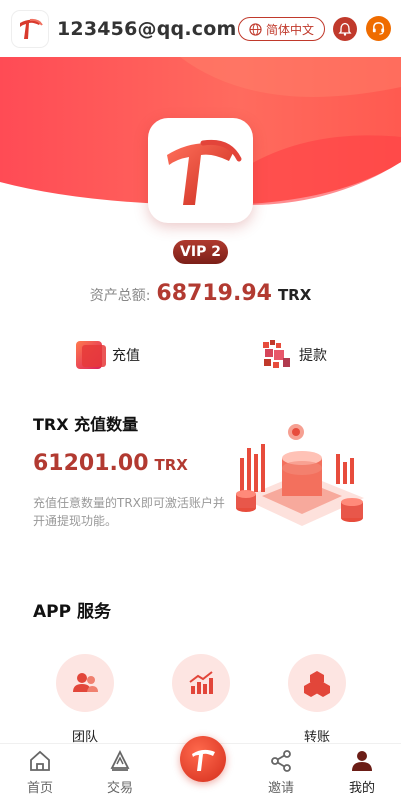 This screenshot has height=797, width=401. I want to click on bell-icon, so click(345, 29).